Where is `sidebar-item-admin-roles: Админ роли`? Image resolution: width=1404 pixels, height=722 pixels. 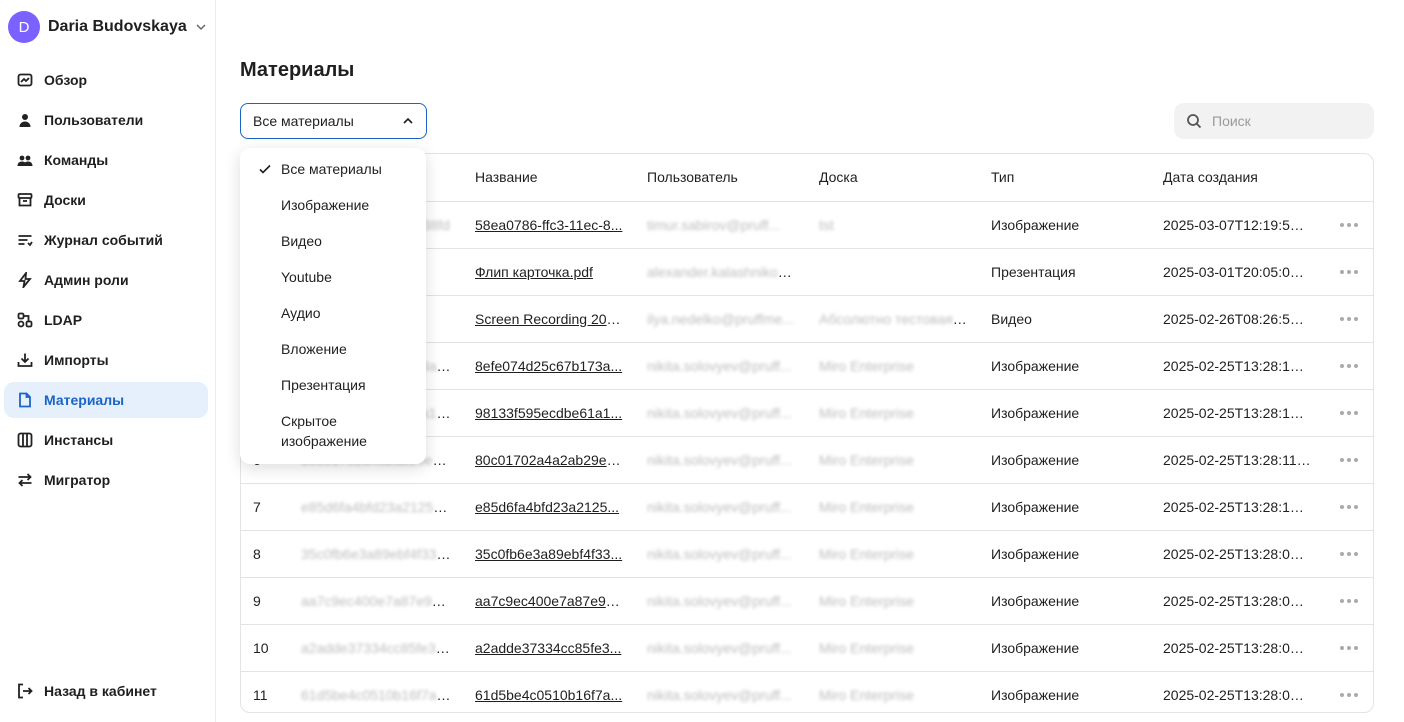
sidebar-item-admin-roles: Админ роли is located at coordinates (106, 280).